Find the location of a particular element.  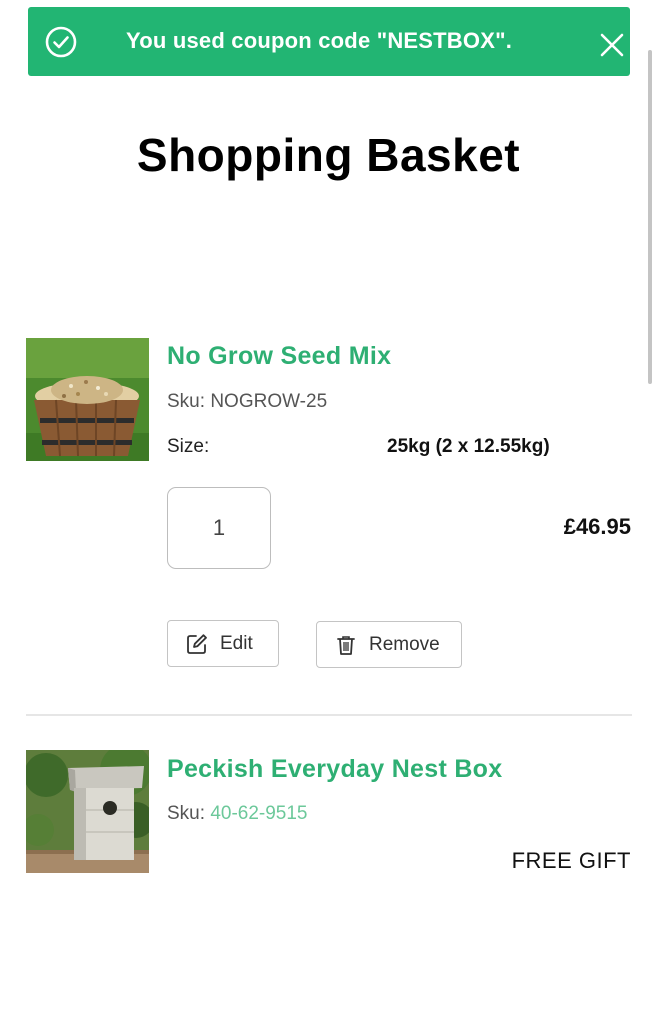

scrollbar is located at coordinates (650, 217).